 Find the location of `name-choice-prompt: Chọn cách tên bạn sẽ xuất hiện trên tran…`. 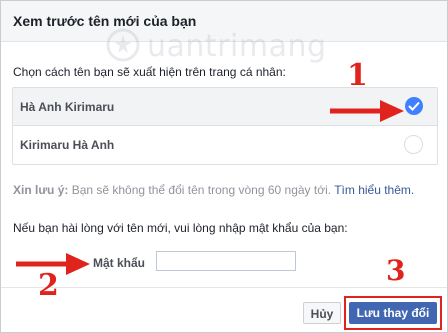

name-choice-prompt: Chọn cách tên bạn sẽ xuất hiện trên tran… is located at coordinates (149, 72).